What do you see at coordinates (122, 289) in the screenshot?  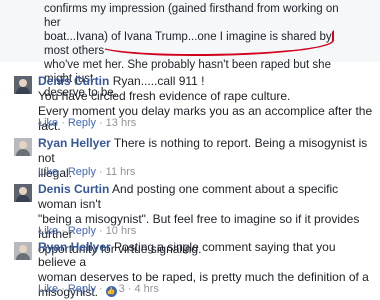 I see `reaction-count: 3` at bounding box center [122, 289].